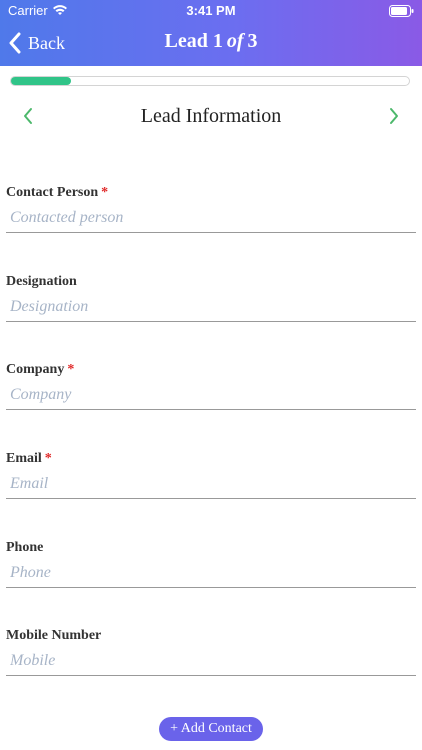  I want to click on phone-label-text: Phone, so click(25, 547).